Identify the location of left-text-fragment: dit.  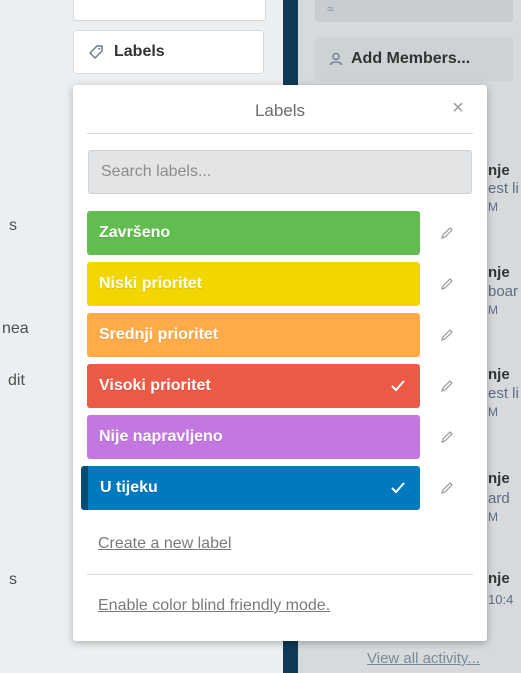
(16, 380).